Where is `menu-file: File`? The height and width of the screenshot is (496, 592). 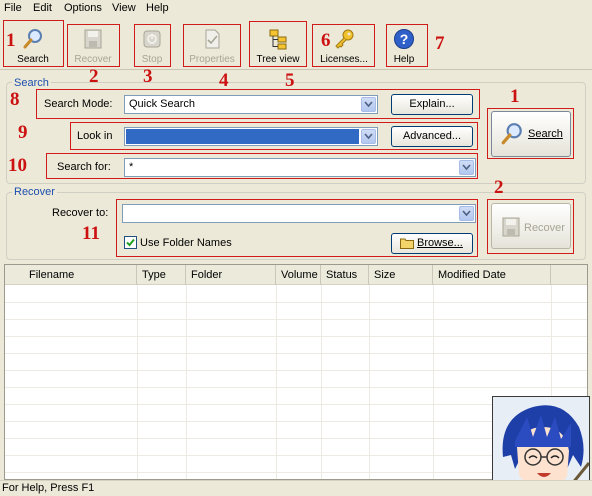 menu-file: File is located at coordinates (13, 8).